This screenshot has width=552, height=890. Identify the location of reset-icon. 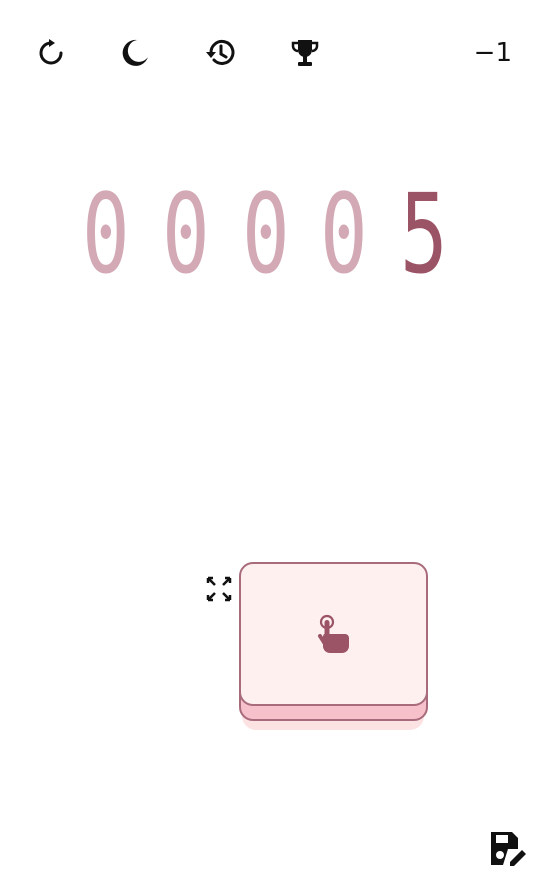
(51, 53).